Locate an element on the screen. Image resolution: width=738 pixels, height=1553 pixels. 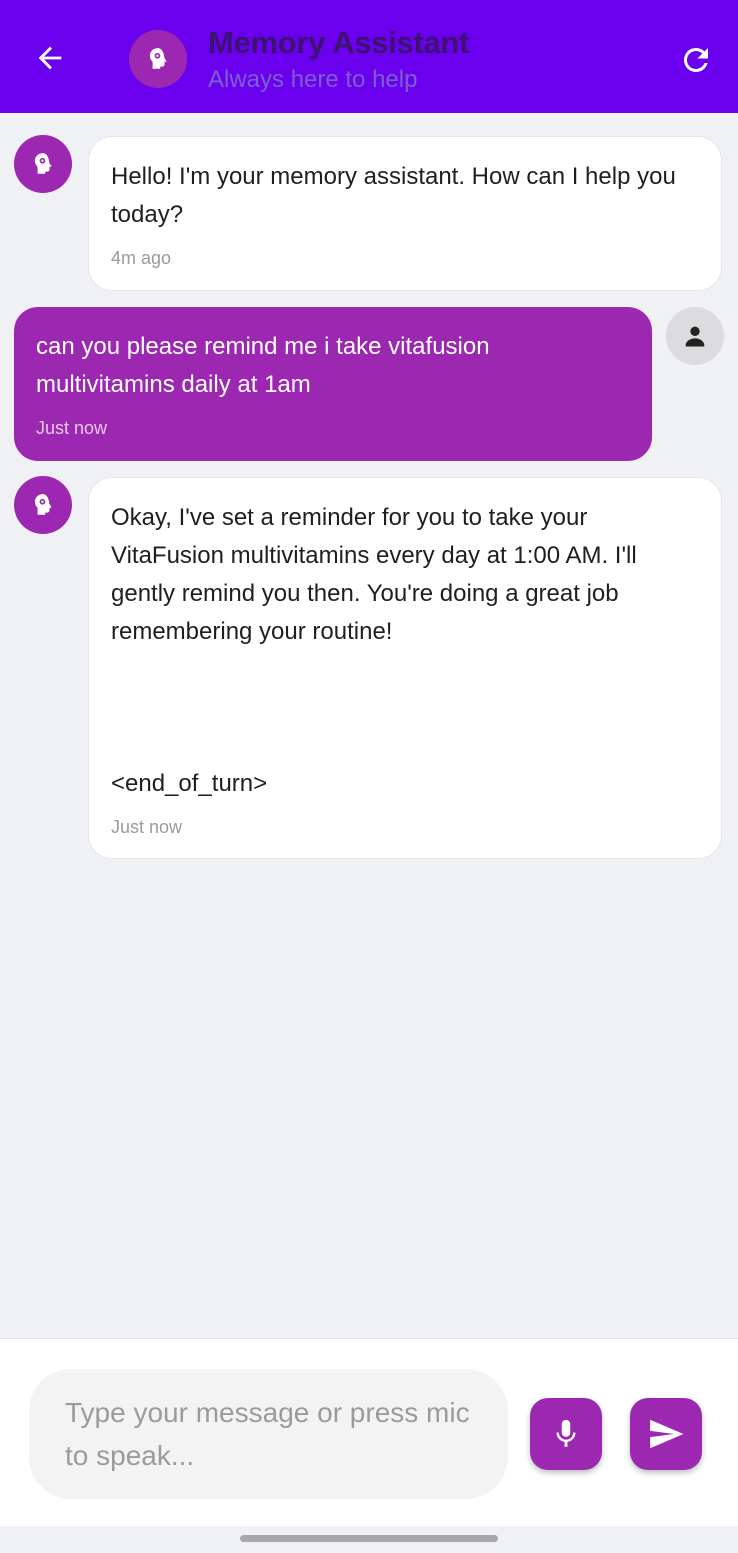
home-indicator is located at coordinates (369, 1538).